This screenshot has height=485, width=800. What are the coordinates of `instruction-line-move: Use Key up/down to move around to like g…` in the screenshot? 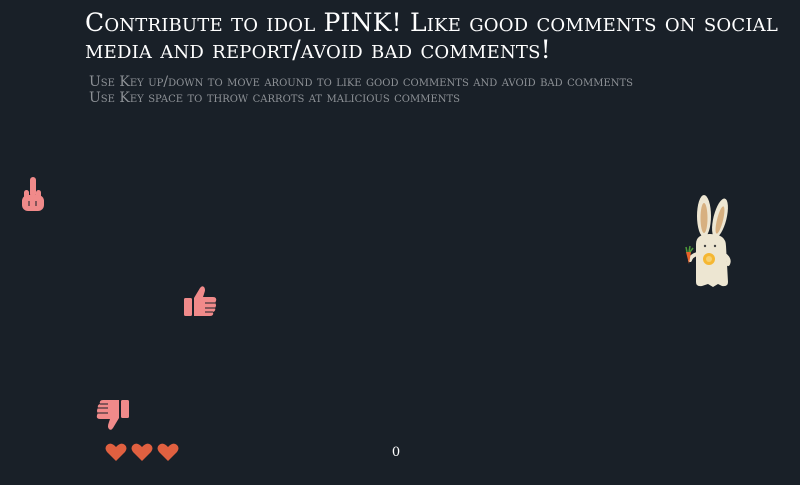 It's located at (361, 82).